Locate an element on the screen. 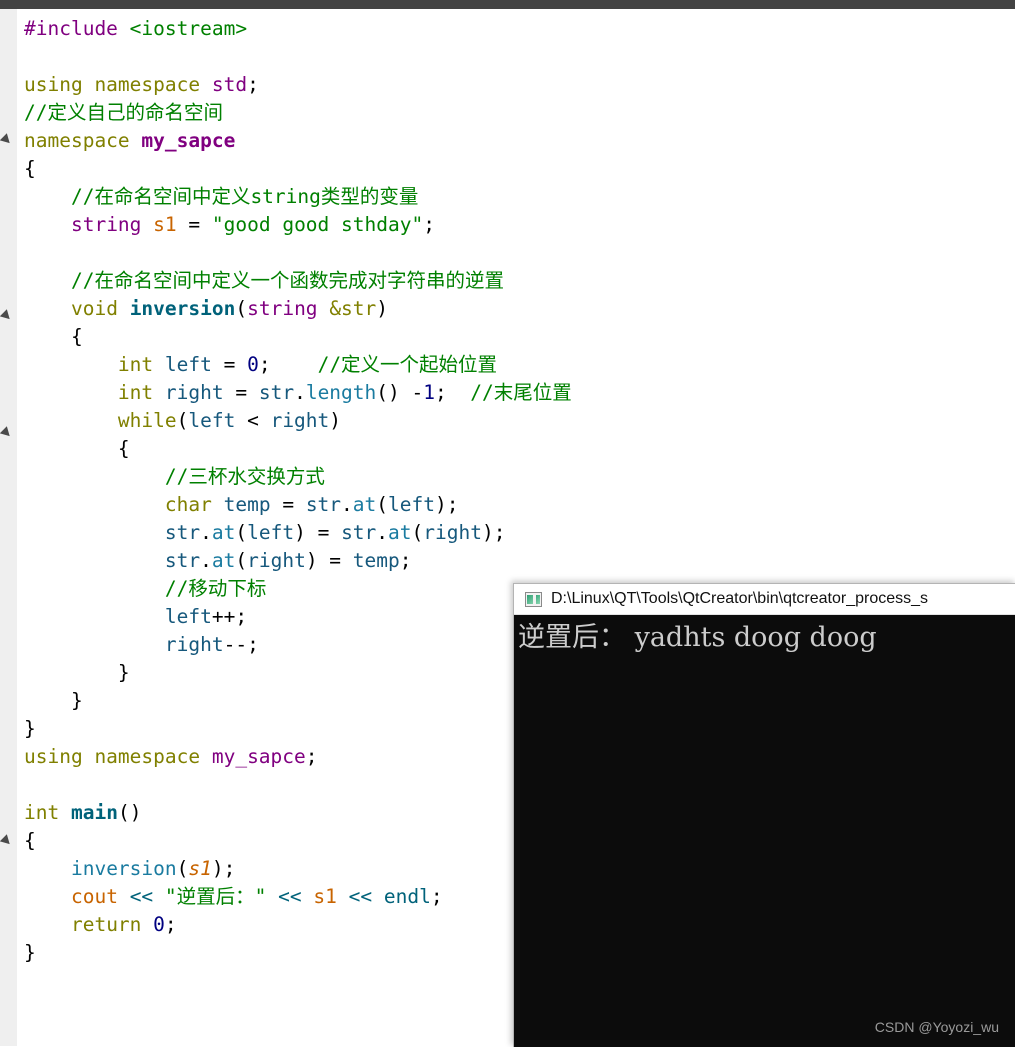 This screenshot has height=1047, width=1015. code-token: my_sapce is located at coordinates (258, 756).